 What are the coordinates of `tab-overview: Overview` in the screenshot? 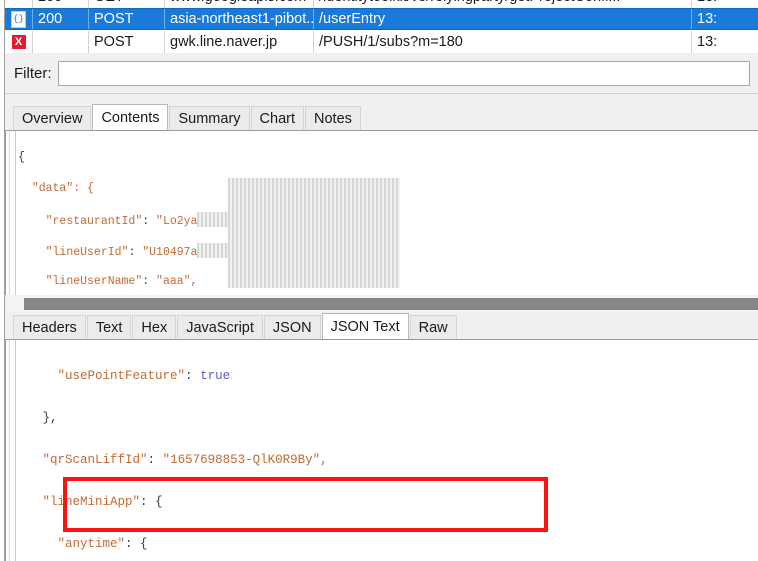 It's located at (52, 118).